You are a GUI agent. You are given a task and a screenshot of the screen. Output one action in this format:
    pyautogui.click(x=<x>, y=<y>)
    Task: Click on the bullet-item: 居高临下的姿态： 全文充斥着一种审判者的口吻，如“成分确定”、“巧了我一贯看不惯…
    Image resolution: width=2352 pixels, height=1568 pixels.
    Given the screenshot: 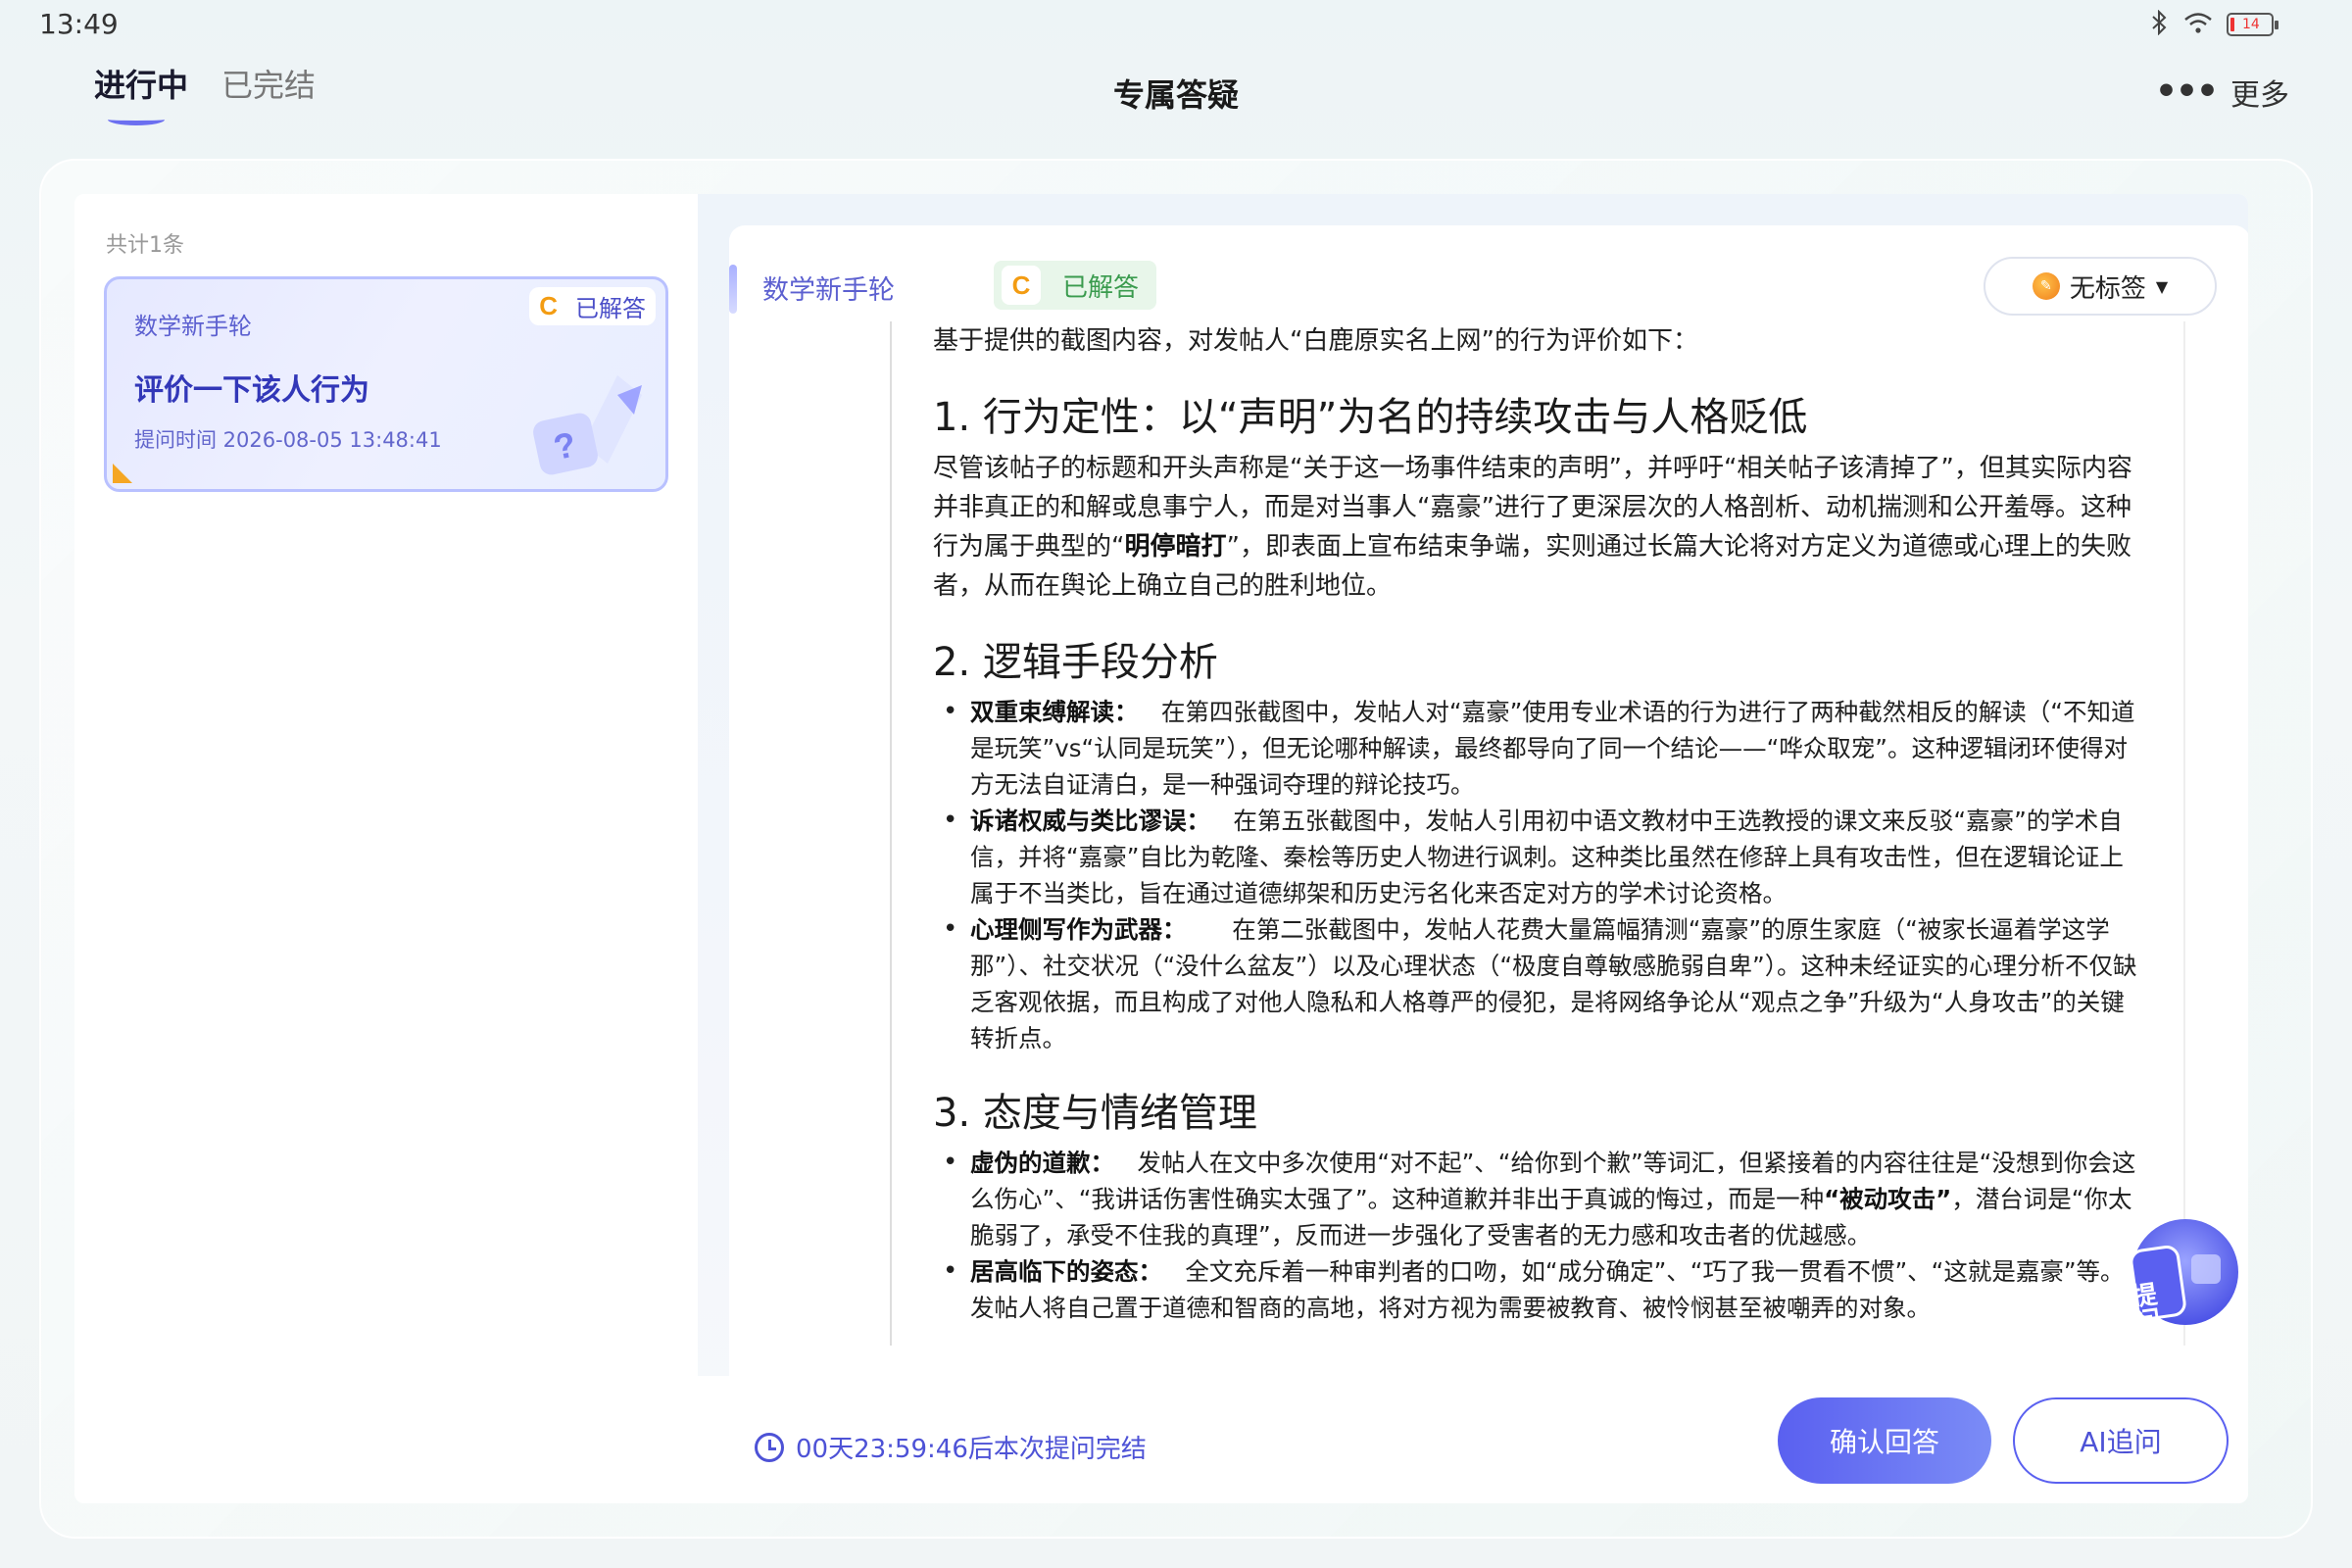 What is the action you would take?
    pyautogui.click(x=1535, y=1289)
    